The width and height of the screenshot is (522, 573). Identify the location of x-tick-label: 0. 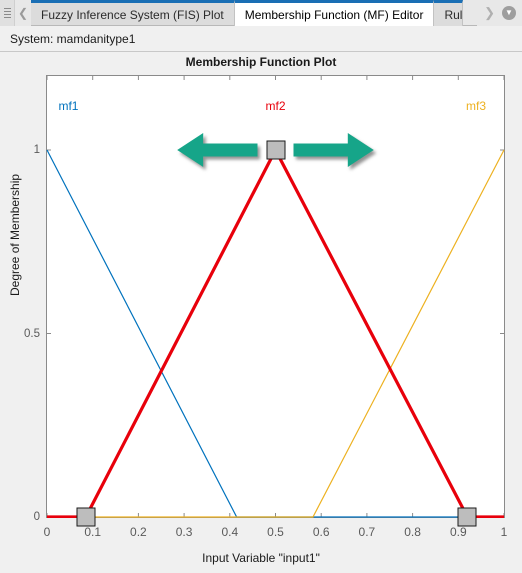
(47, 532).